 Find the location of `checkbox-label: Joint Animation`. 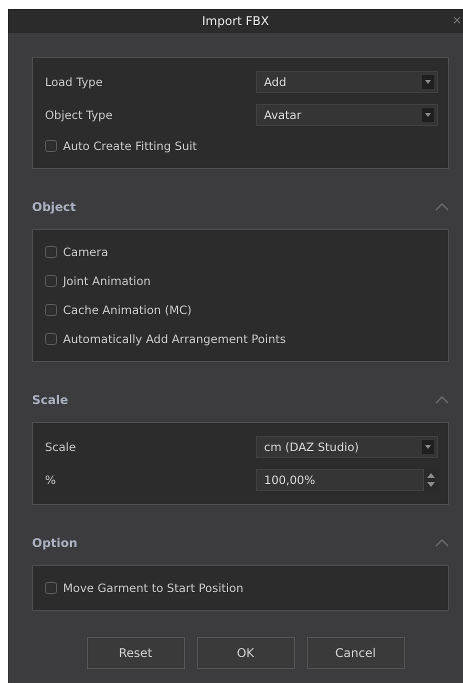

checkbox-label: Joint Animation is located at coordinates (107, 281).